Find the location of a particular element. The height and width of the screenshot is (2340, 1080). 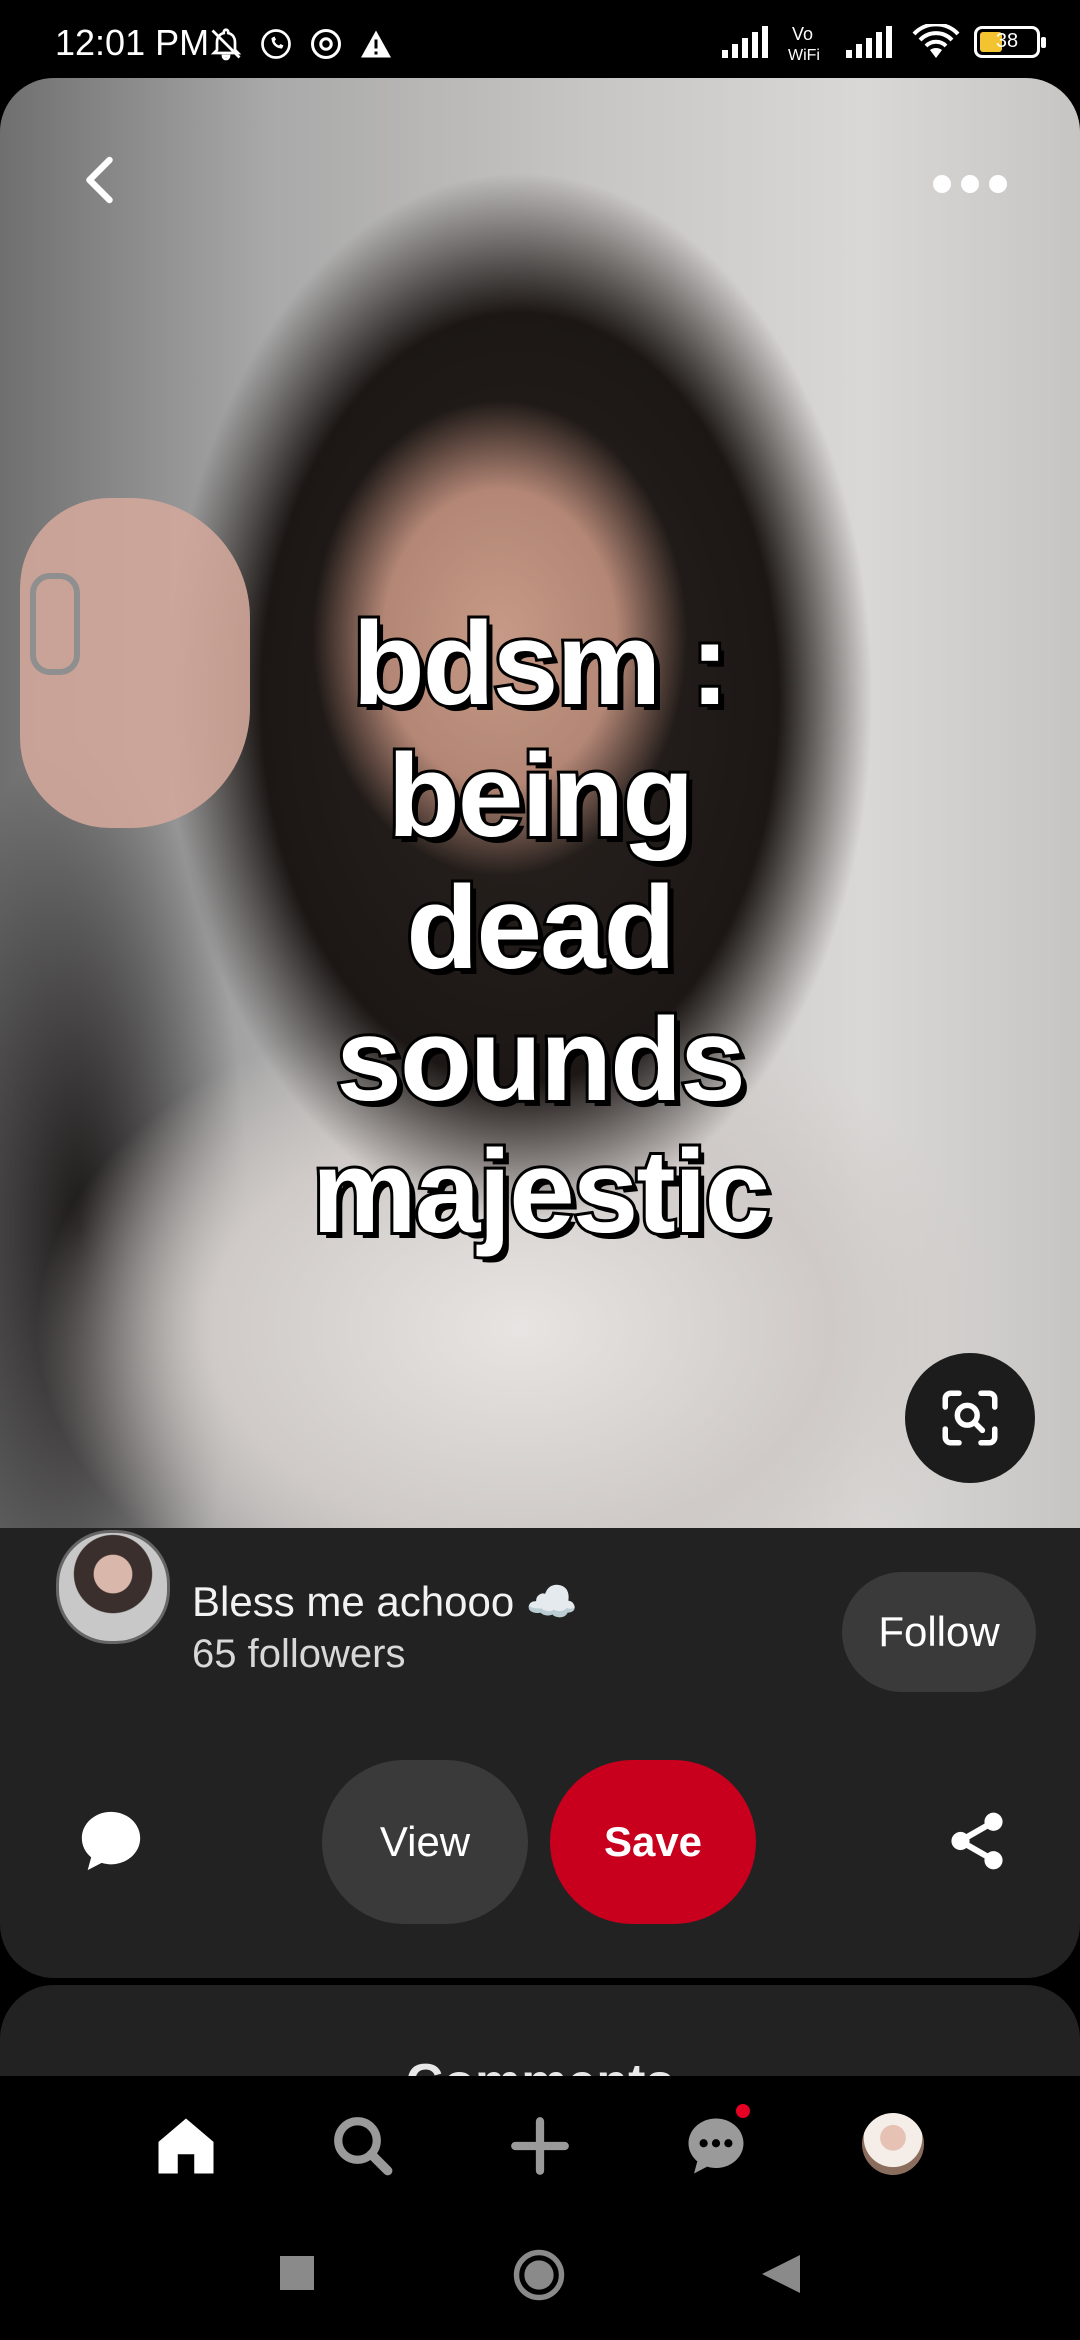

nav-create is located at coordinates (540, 2146).